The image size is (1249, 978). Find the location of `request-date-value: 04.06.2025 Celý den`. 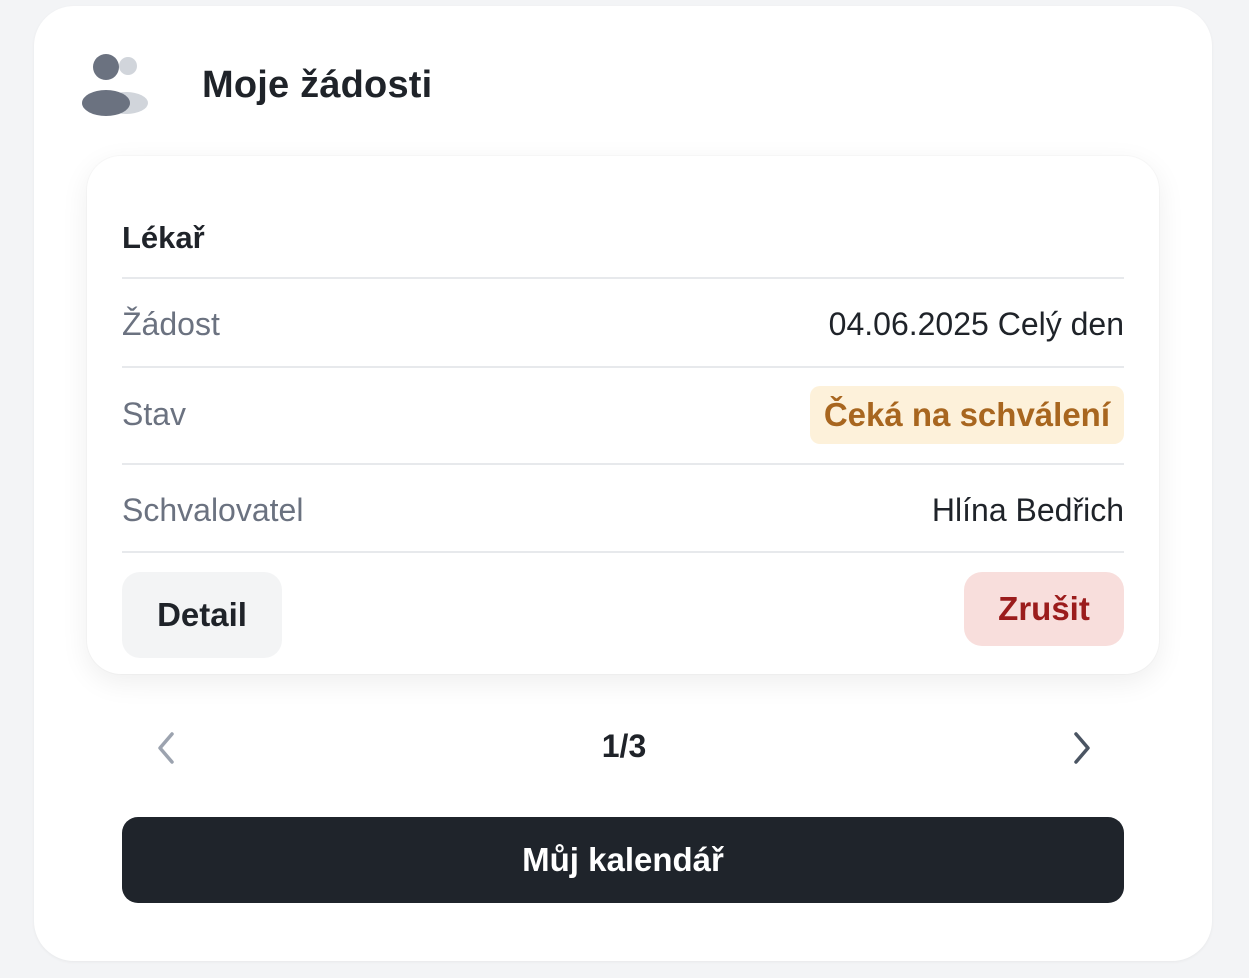

request-date-value: 04.06.2025 Celý den is located at coordinates (976, 324).